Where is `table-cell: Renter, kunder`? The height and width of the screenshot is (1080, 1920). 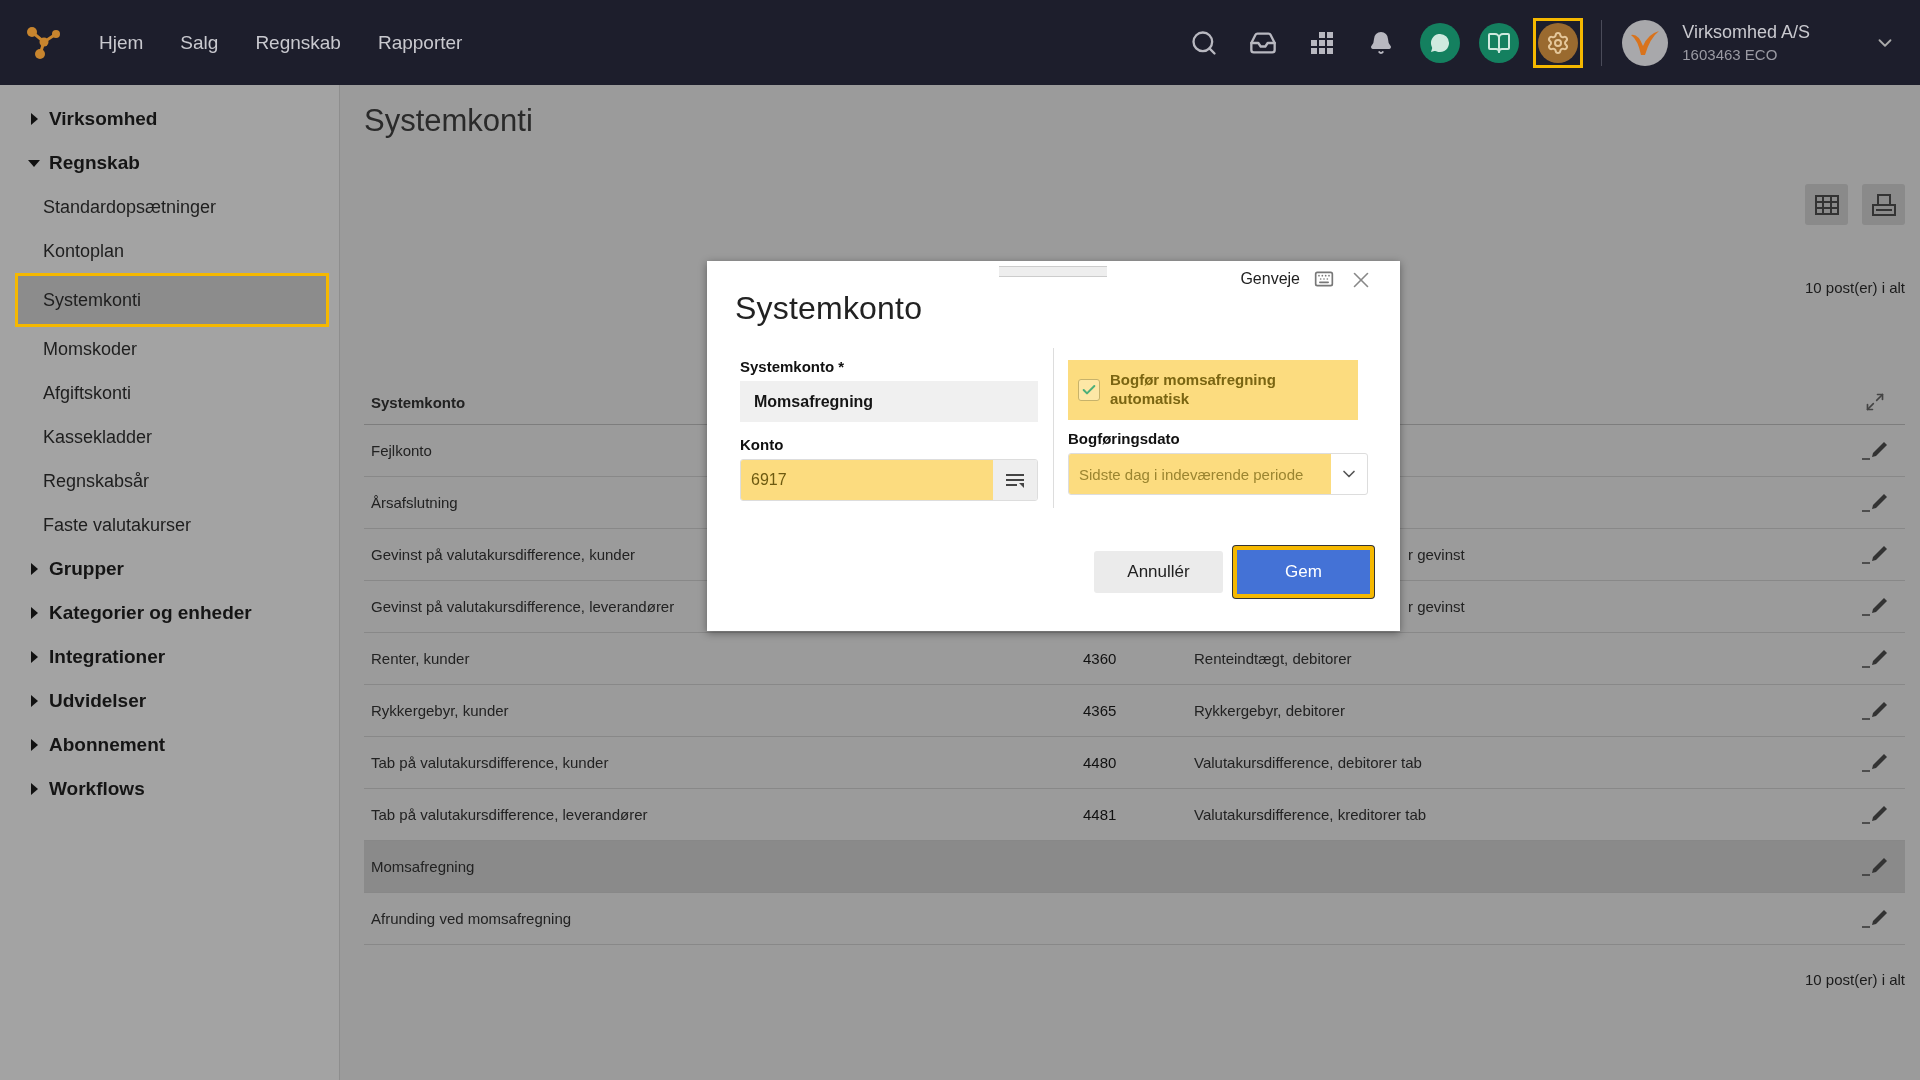 table-cell: Renter, kunder is located at coordinates (420, 658).